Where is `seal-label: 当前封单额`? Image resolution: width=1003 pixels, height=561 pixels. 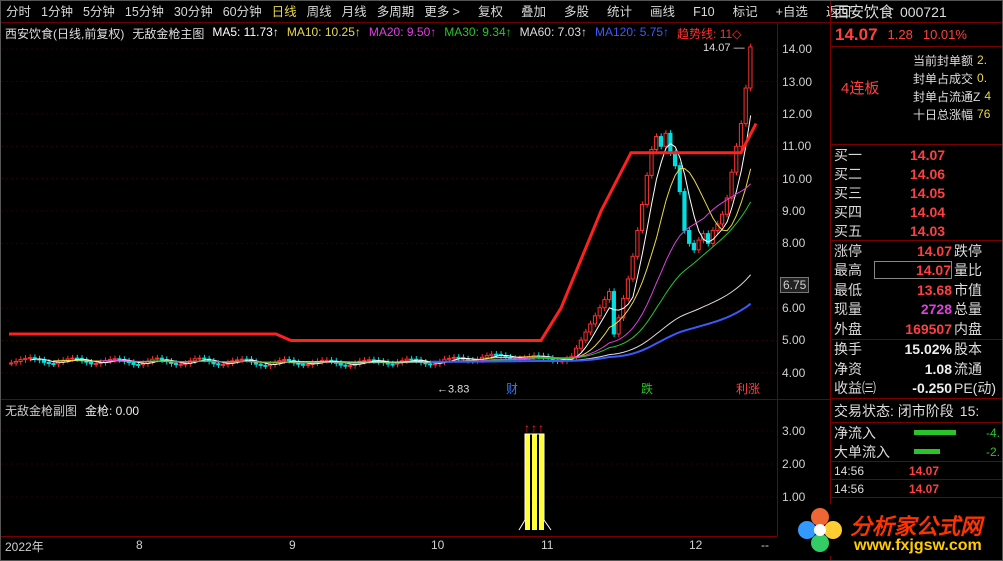 seal-label: 当前封单额 is located at coordinates (943, 60).